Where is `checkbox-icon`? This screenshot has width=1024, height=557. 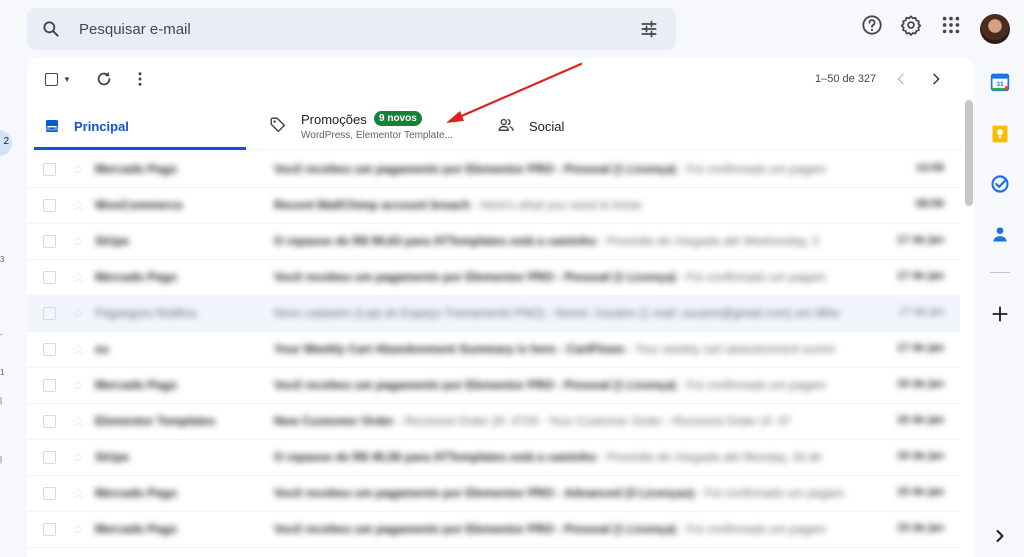 checkbox-icon is located at coordinates (52, 79).